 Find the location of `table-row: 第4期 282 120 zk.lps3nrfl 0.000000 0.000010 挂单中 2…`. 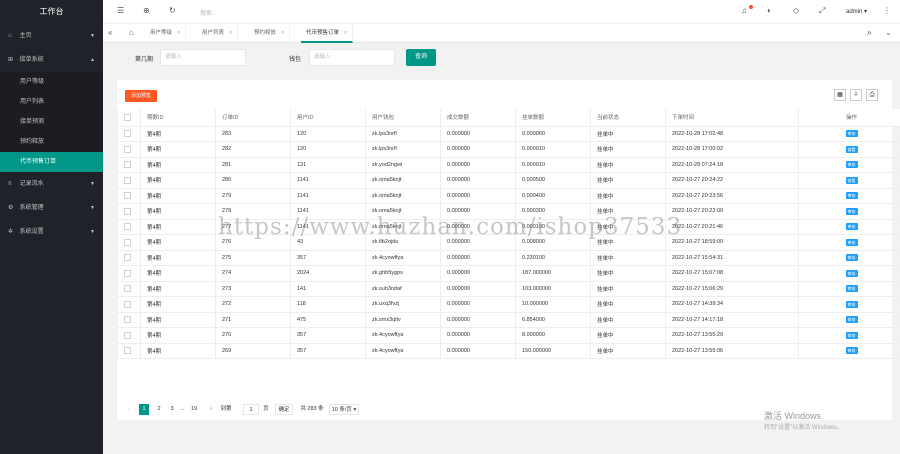

table-row: 第4期 282 120 zk.lps3nrfl 0.000000 0.000010 挂单中 2… is located at coordinates (508, 149).